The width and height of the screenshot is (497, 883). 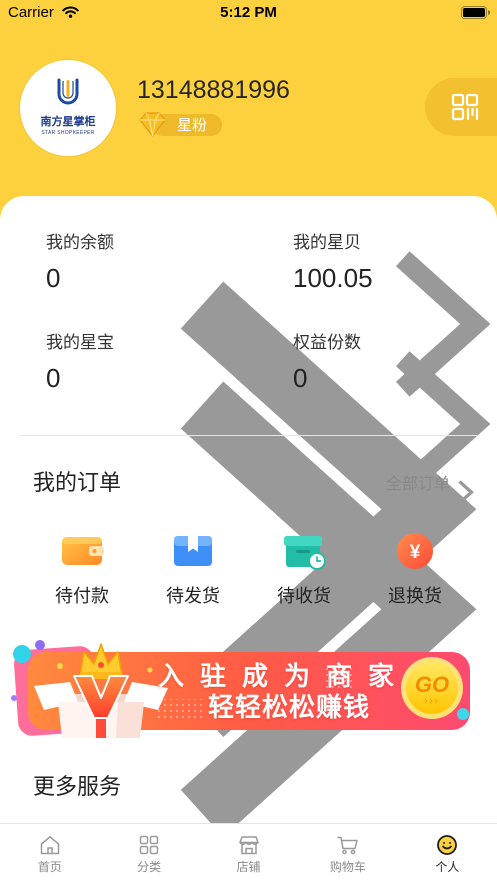 I want to click on qr-code-icon, so click(x=465, y=107).